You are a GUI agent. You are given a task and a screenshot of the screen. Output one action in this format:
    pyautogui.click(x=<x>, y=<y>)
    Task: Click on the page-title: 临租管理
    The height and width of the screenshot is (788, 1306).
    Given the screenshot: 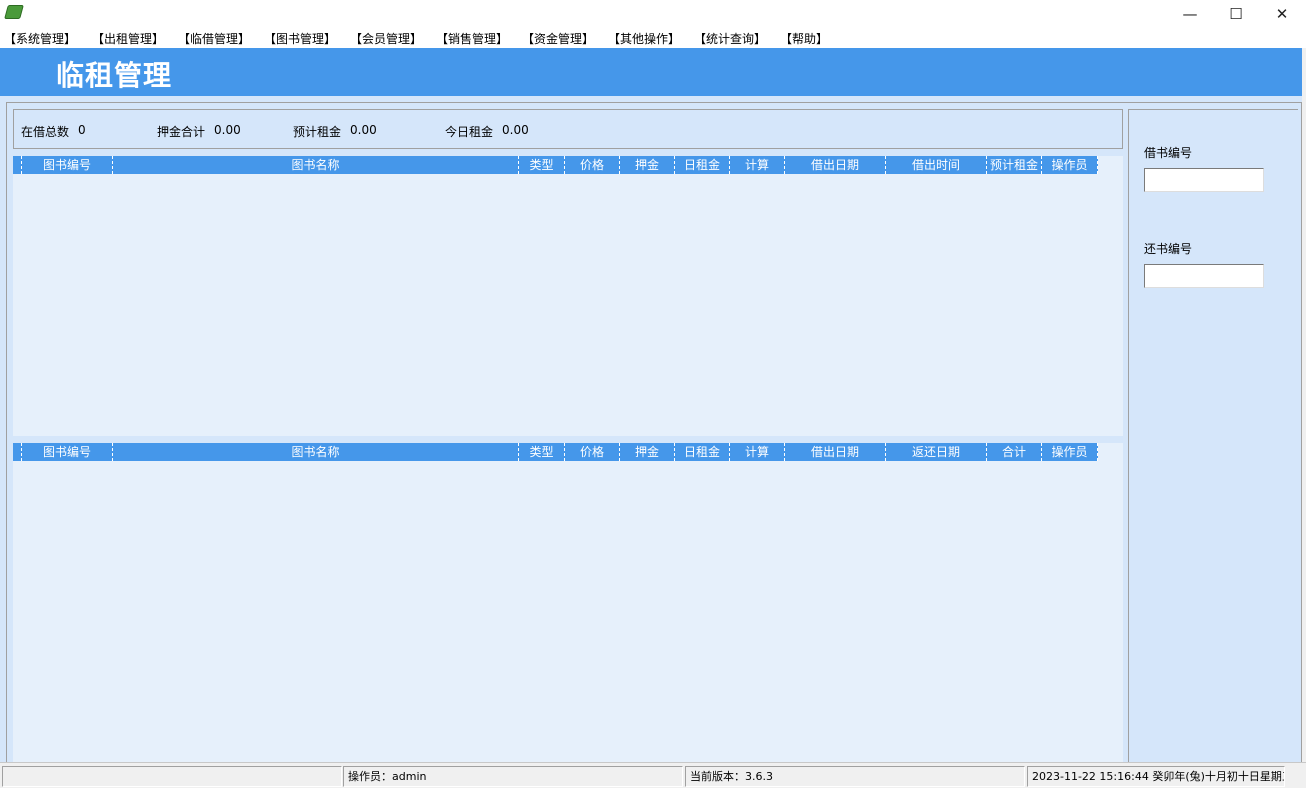 What is the action you would take?
    pyautogui.click(x=114, y=75)
    